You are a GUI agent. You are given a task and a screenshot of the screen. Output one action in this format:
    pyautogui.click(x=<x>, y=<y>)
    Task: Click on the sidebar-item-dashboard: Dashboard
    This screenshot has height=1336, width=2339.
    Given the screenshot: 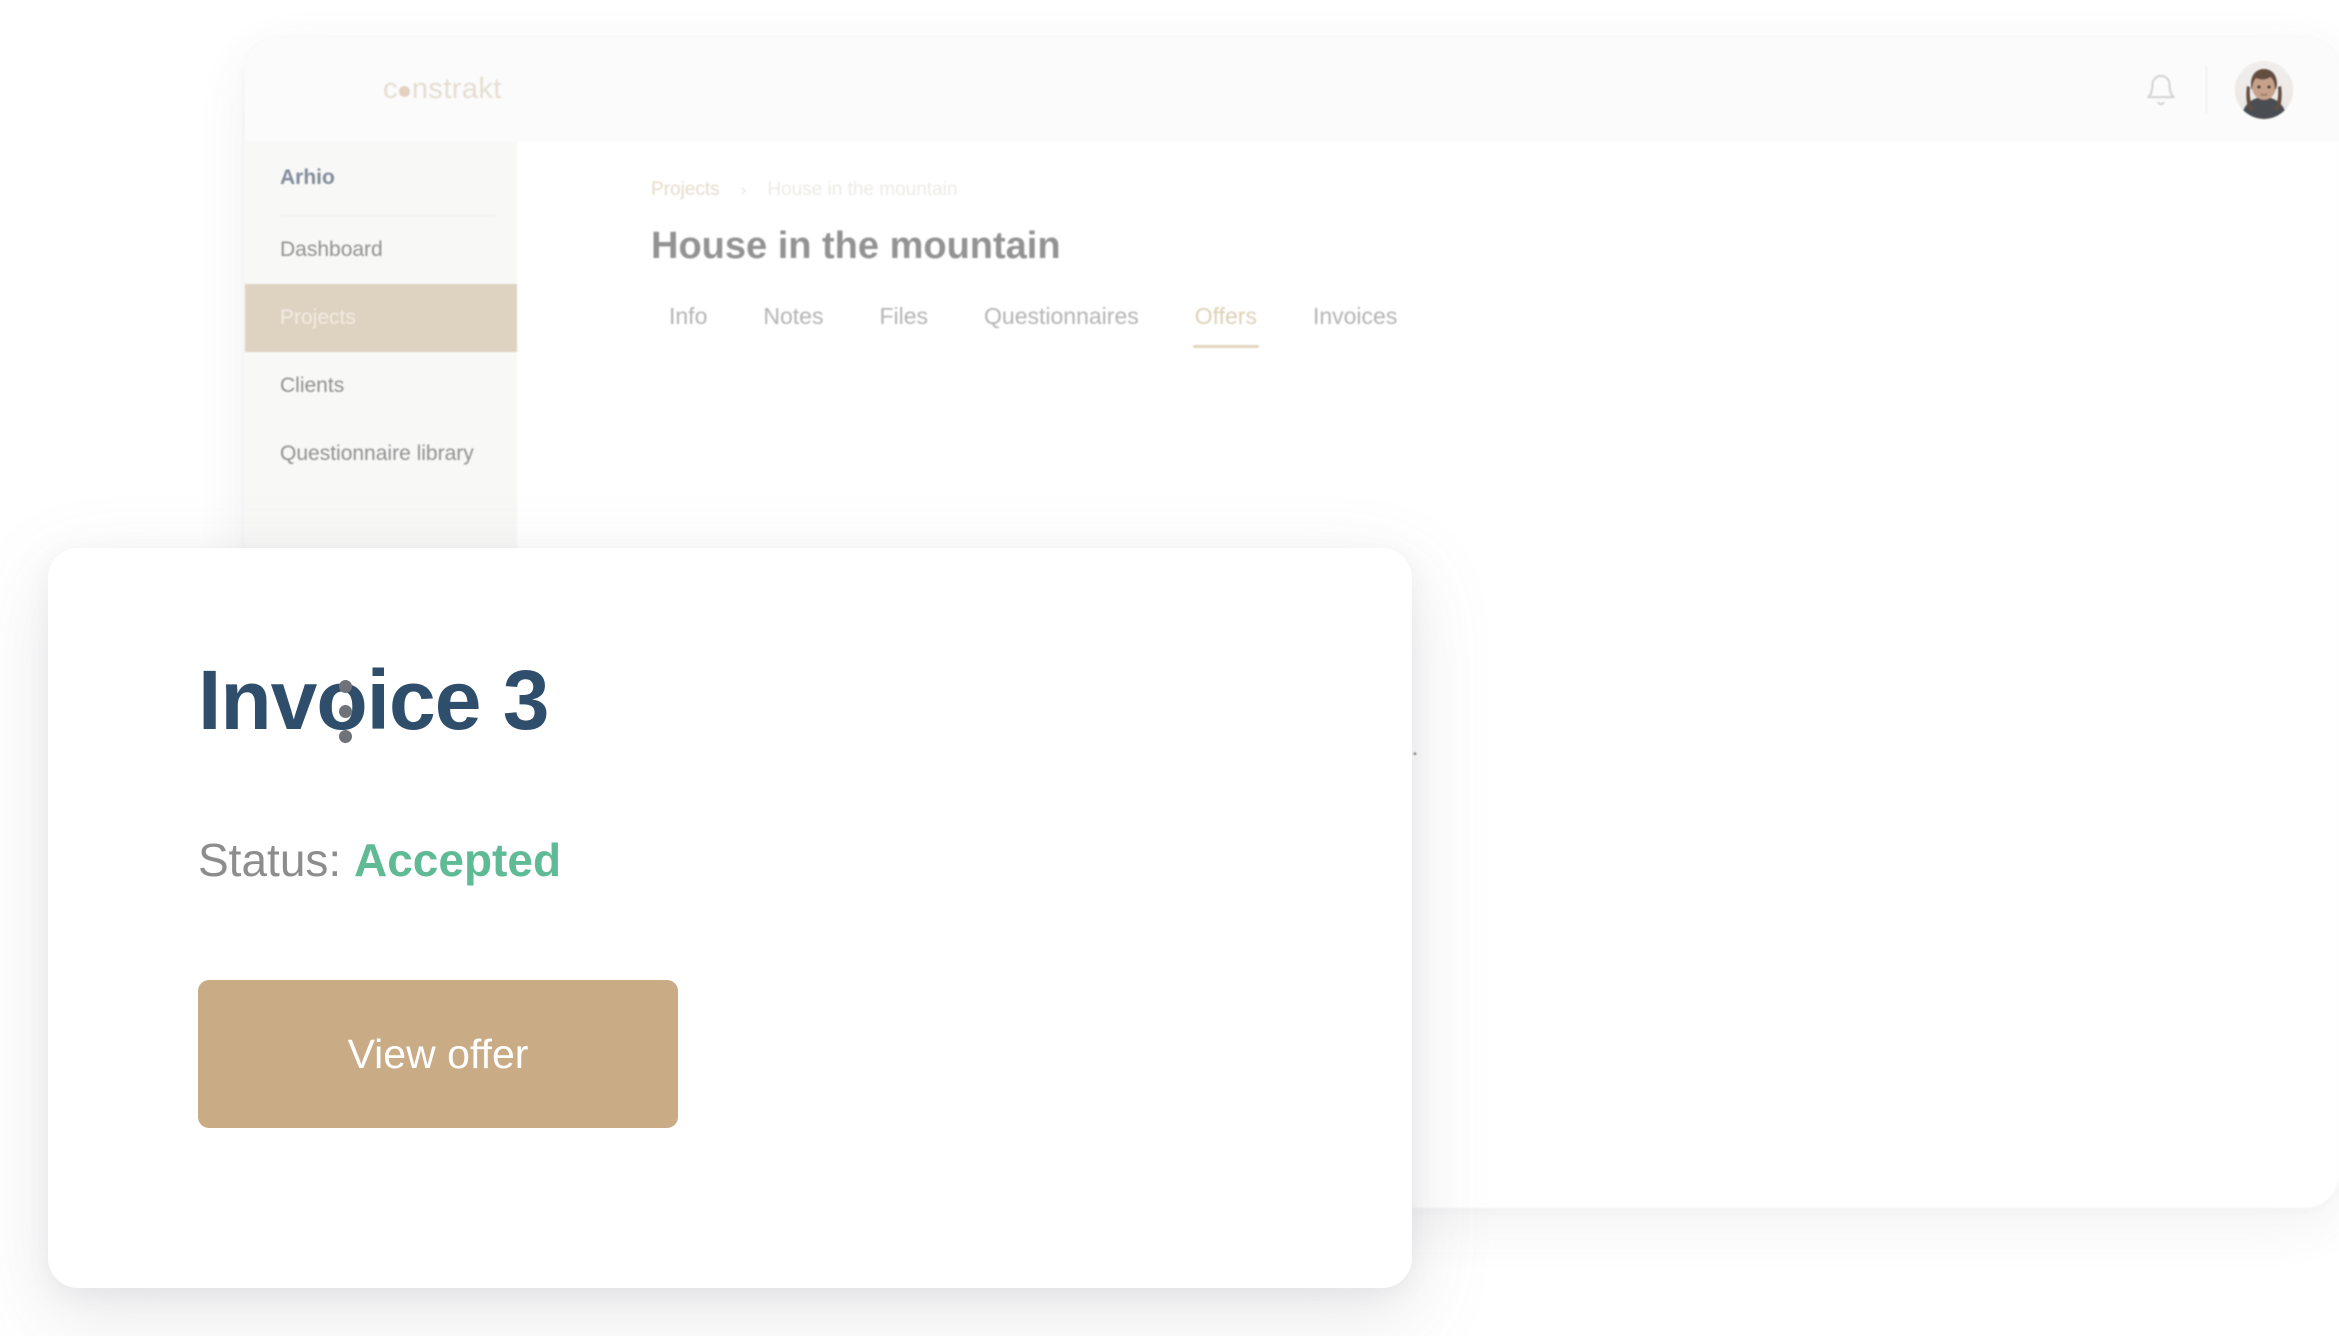 What is the action you would take?
    pyautogui.click(x=381, y=250)
    